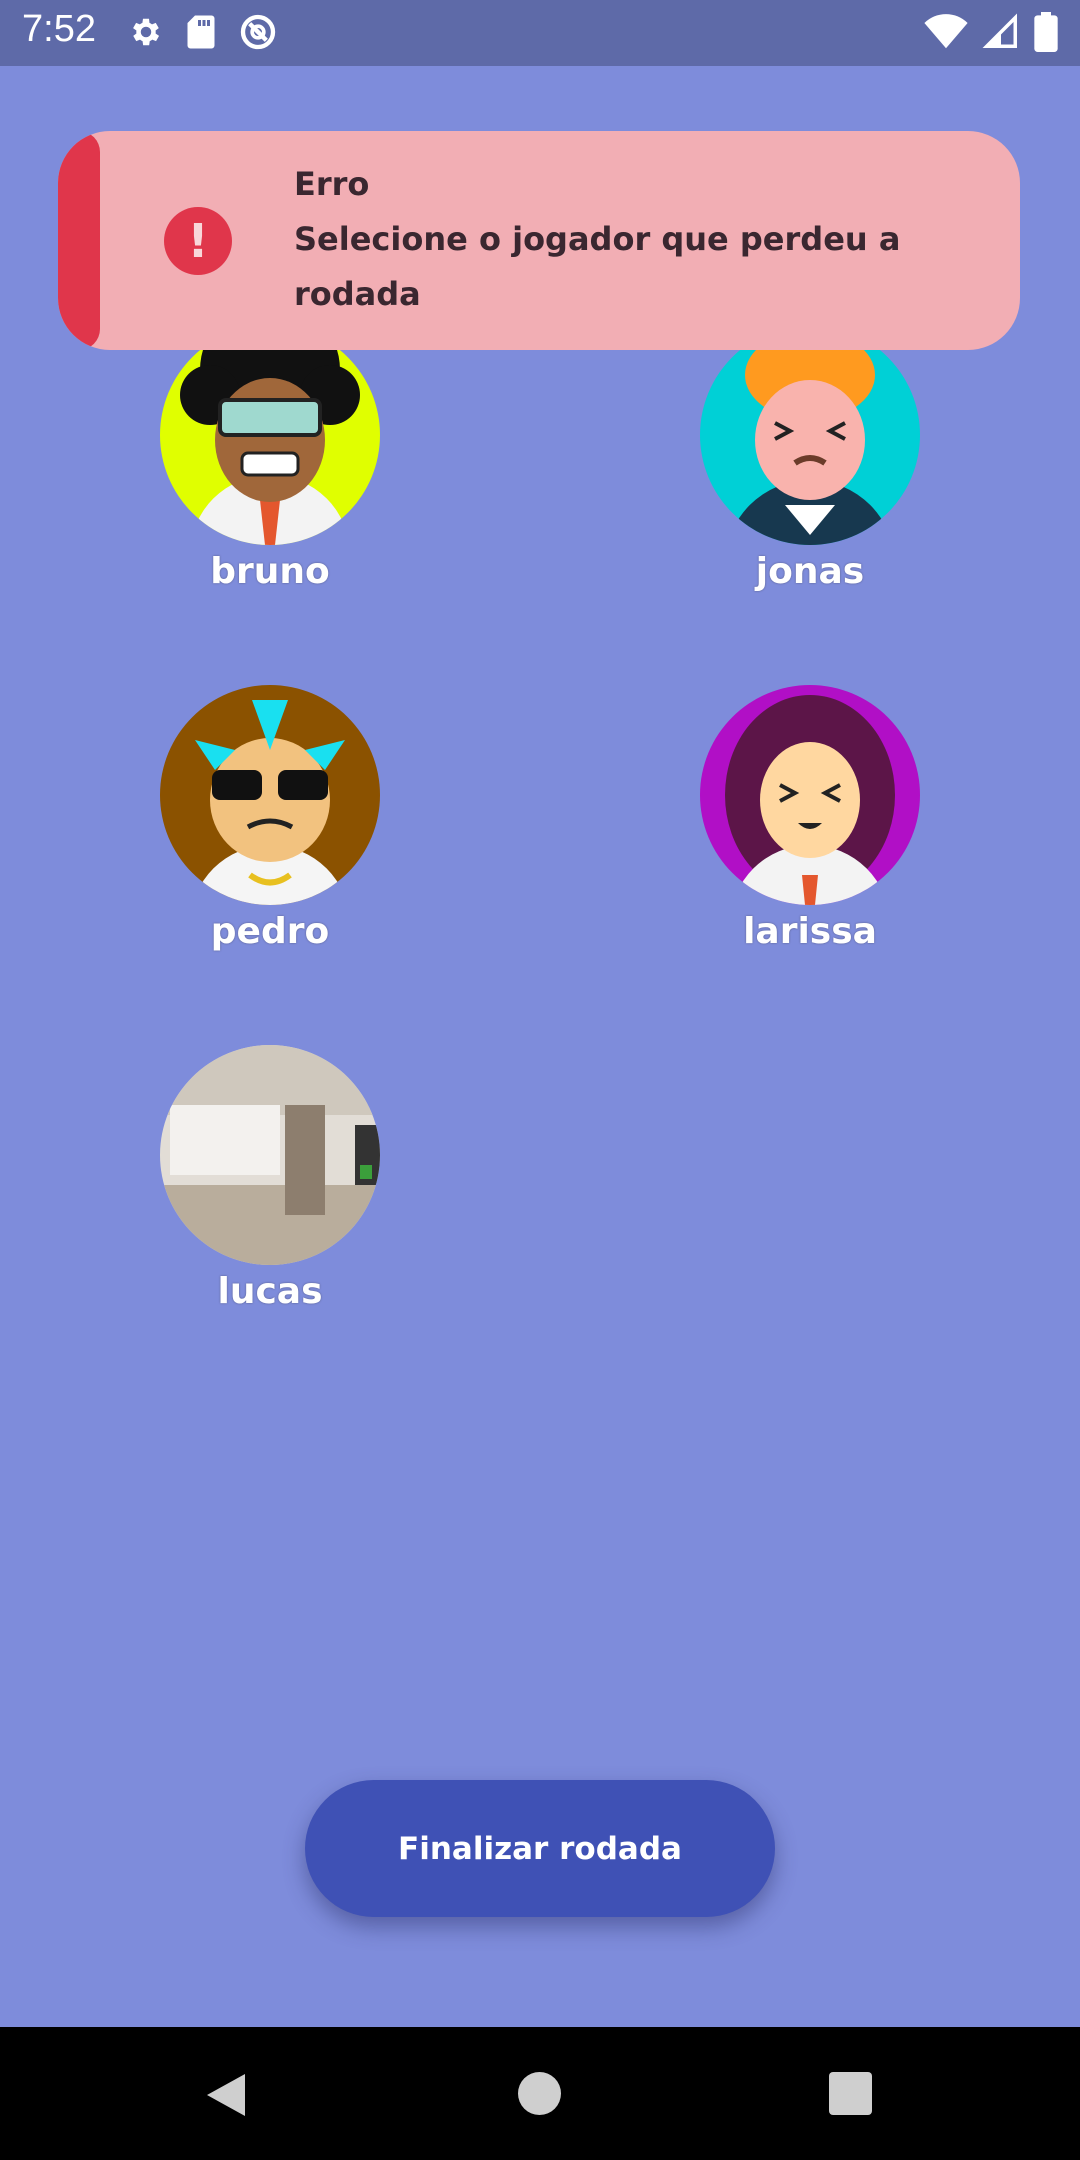 This screenshot has width=1080, height=2160. Describe the element at coordinates (270, 795) in the screenshot. I see `mohawk-sunglasses-avatar` at that location.